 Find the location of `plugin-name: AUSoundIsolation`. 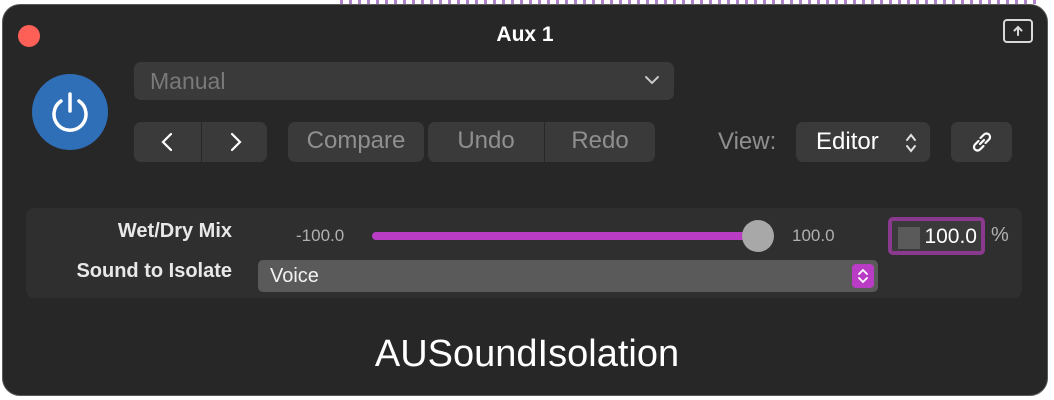

plugin-name: AUSoundIsolation is located at coordinates (527, 354).